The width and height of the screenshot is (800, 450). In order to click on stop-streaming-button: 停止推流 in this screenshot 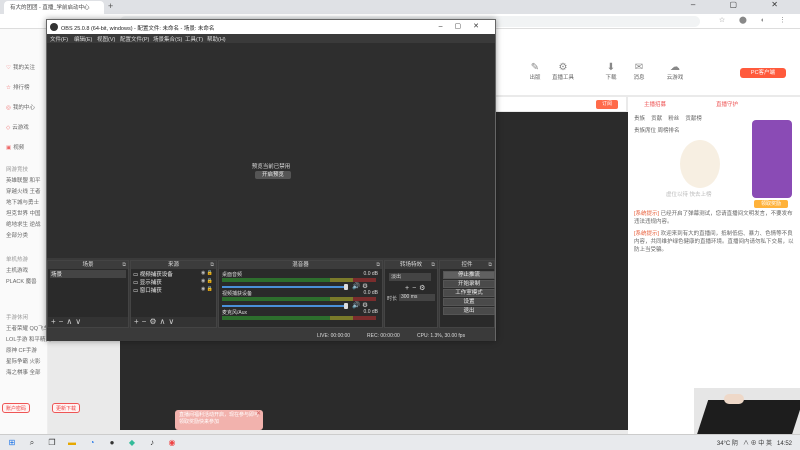, I will do `click(469, 275)`.